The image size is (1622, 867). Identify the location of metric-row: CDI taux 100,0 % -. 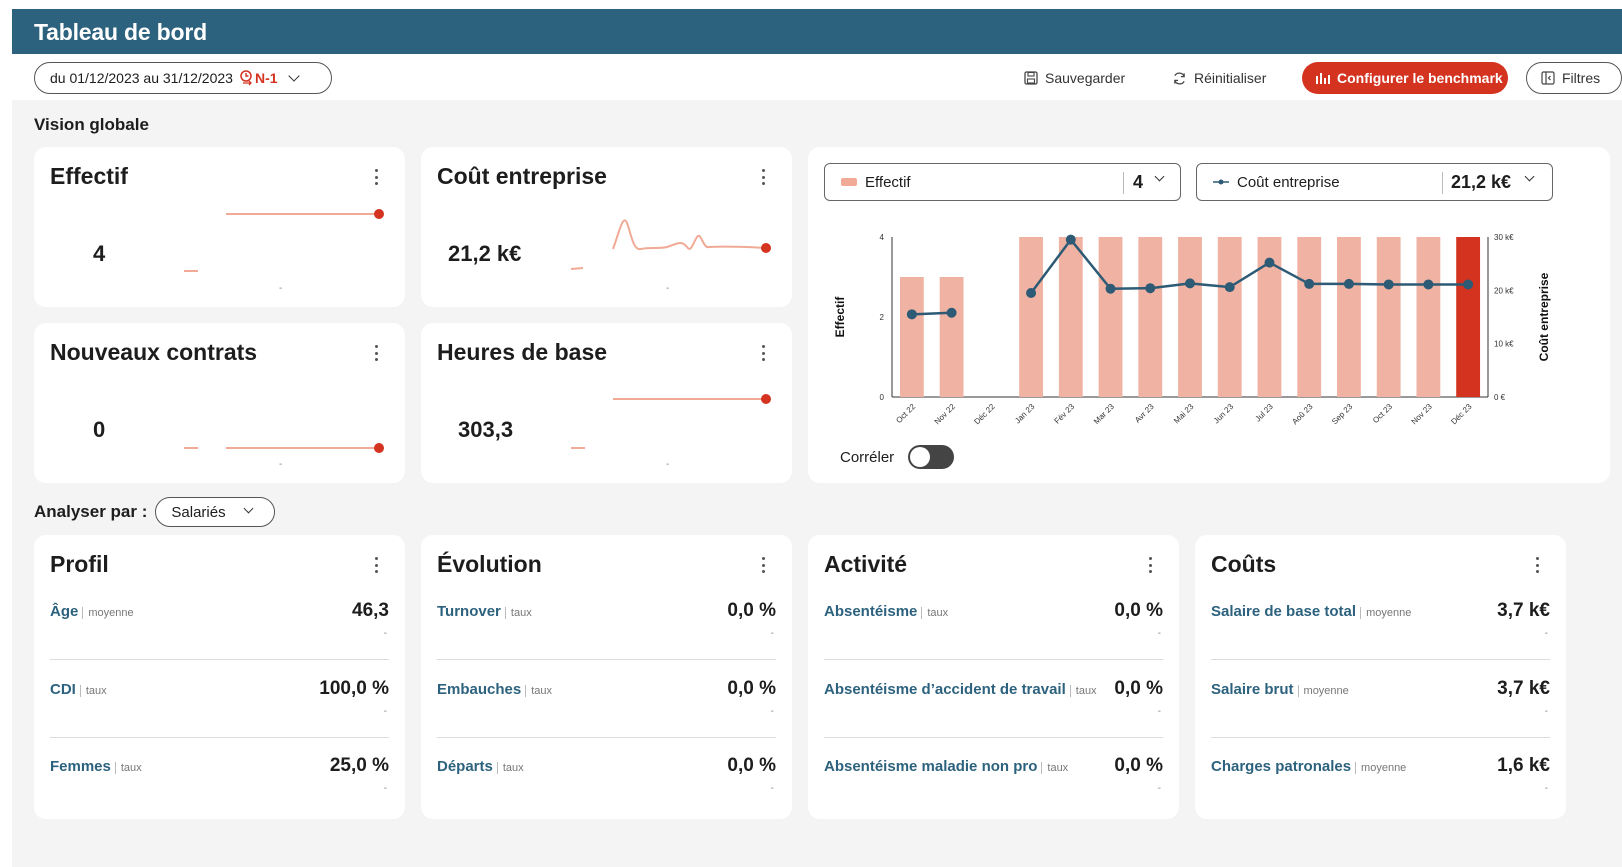
(219, 718).